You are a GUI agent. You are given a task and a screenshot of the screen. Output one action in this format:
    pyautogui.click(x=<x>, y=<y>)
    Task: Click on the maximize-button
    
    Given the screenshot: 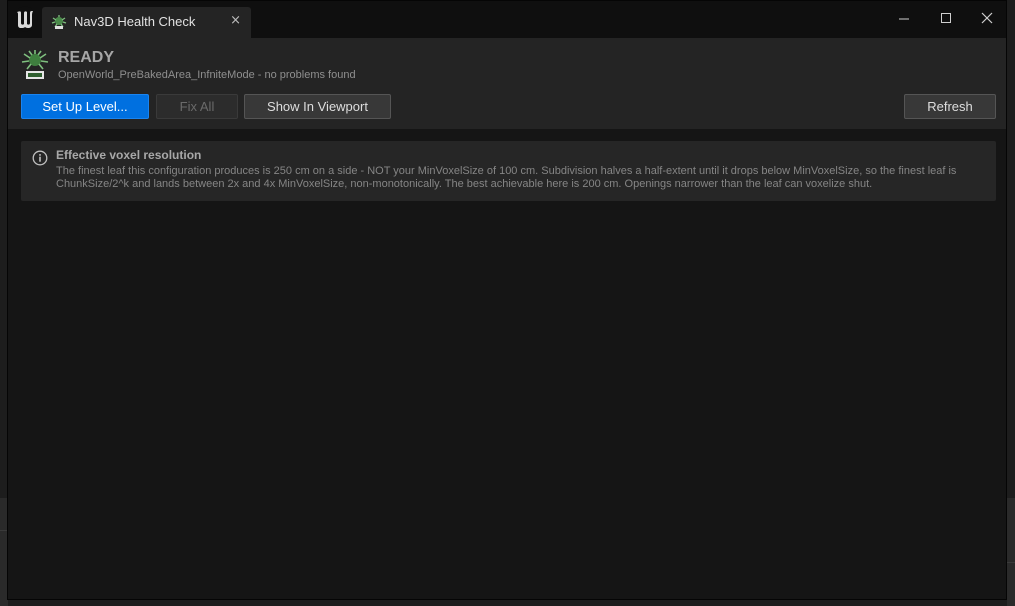 What is the action you would take?
    pyautogui.click(x=946, y=19)
    